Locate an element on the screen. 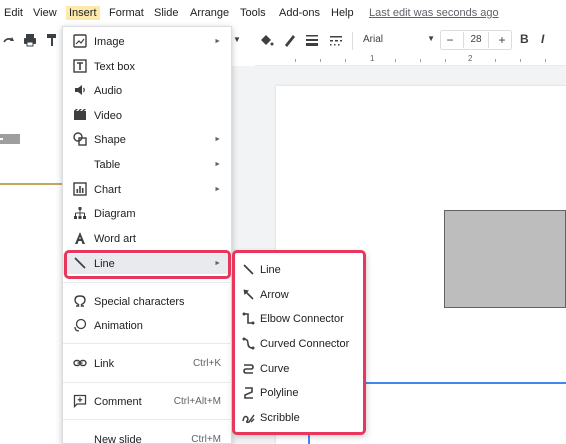 The height and width of the screenshot is (444, 566). menu-item-diagram: Diagram is located at coordinates (148, 214).